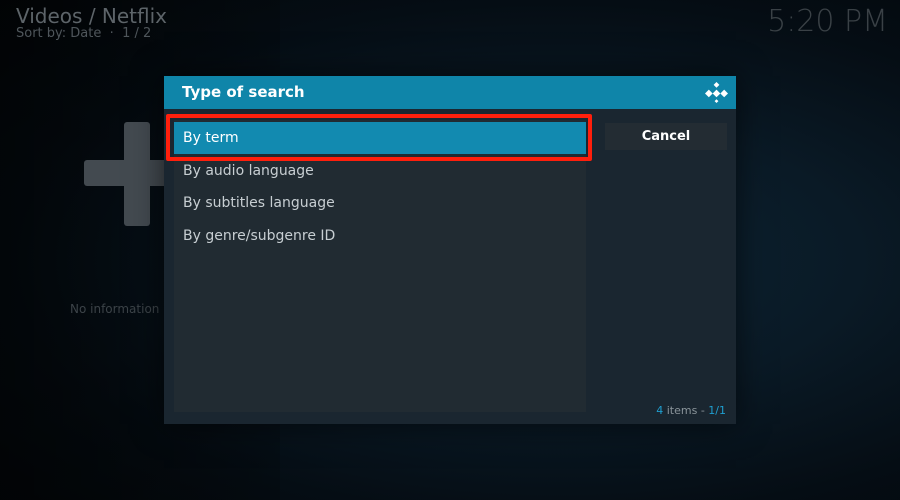  I want to click on list-item-by-subtitles-language: By subtitles language, so click(380, 203).